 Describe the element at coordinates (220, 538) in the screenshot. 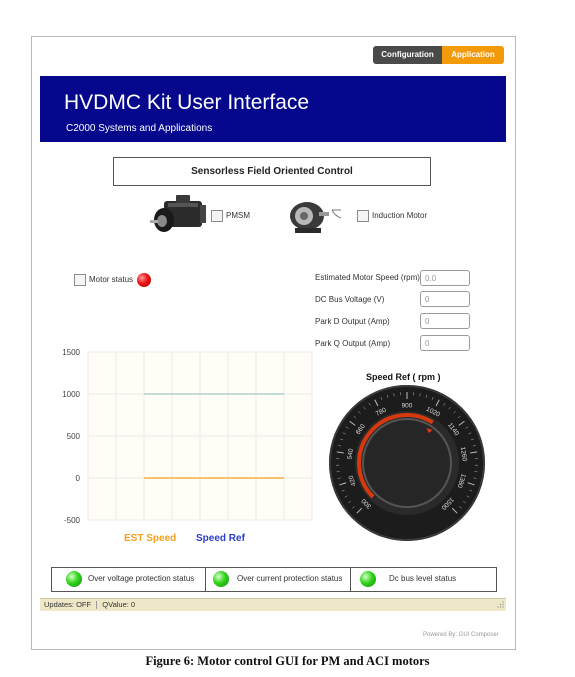

I see `legend-speed-ref: Speed Ref` at that location.